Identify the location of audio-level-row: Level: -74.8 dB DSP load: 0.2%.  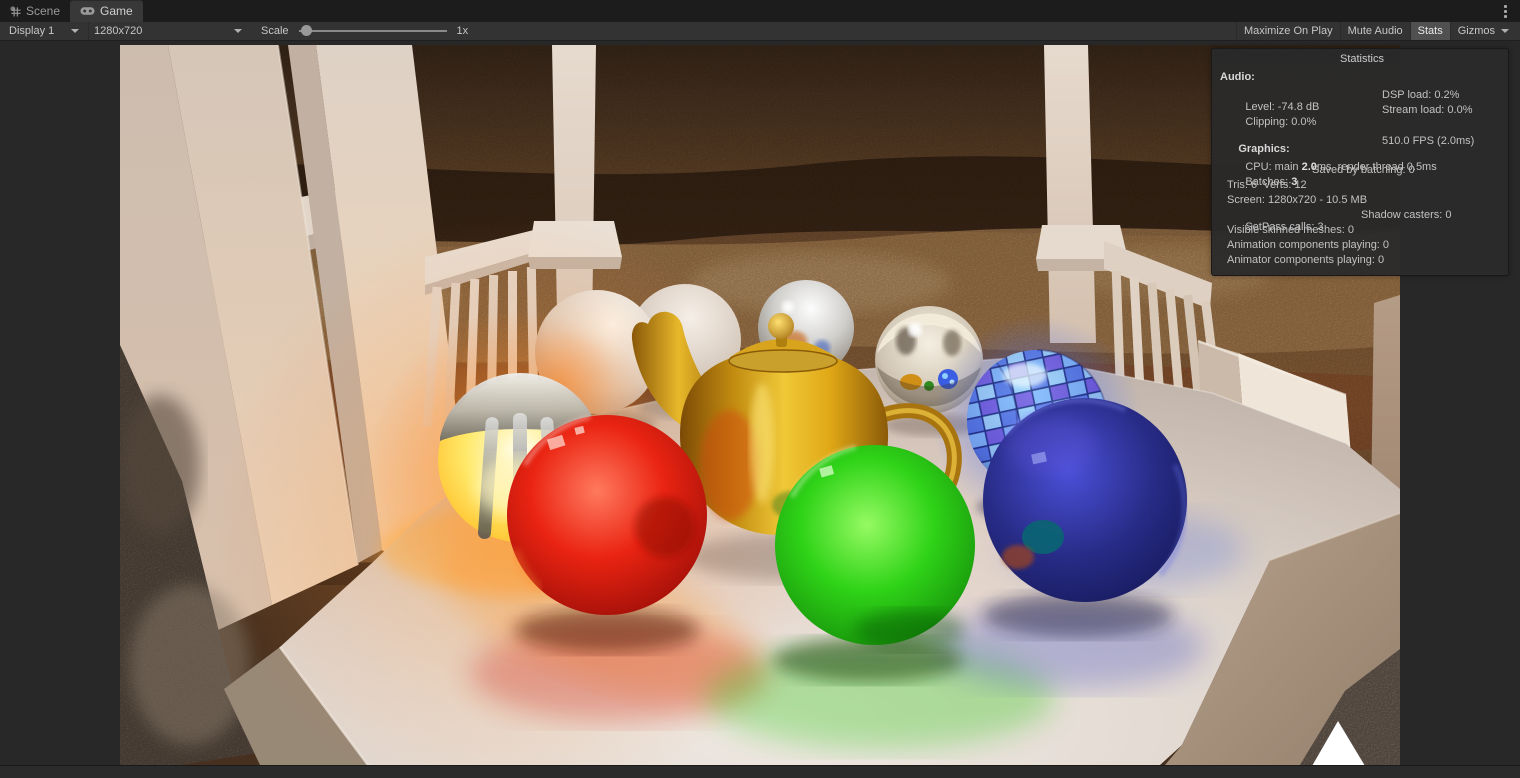
(1352, 101).